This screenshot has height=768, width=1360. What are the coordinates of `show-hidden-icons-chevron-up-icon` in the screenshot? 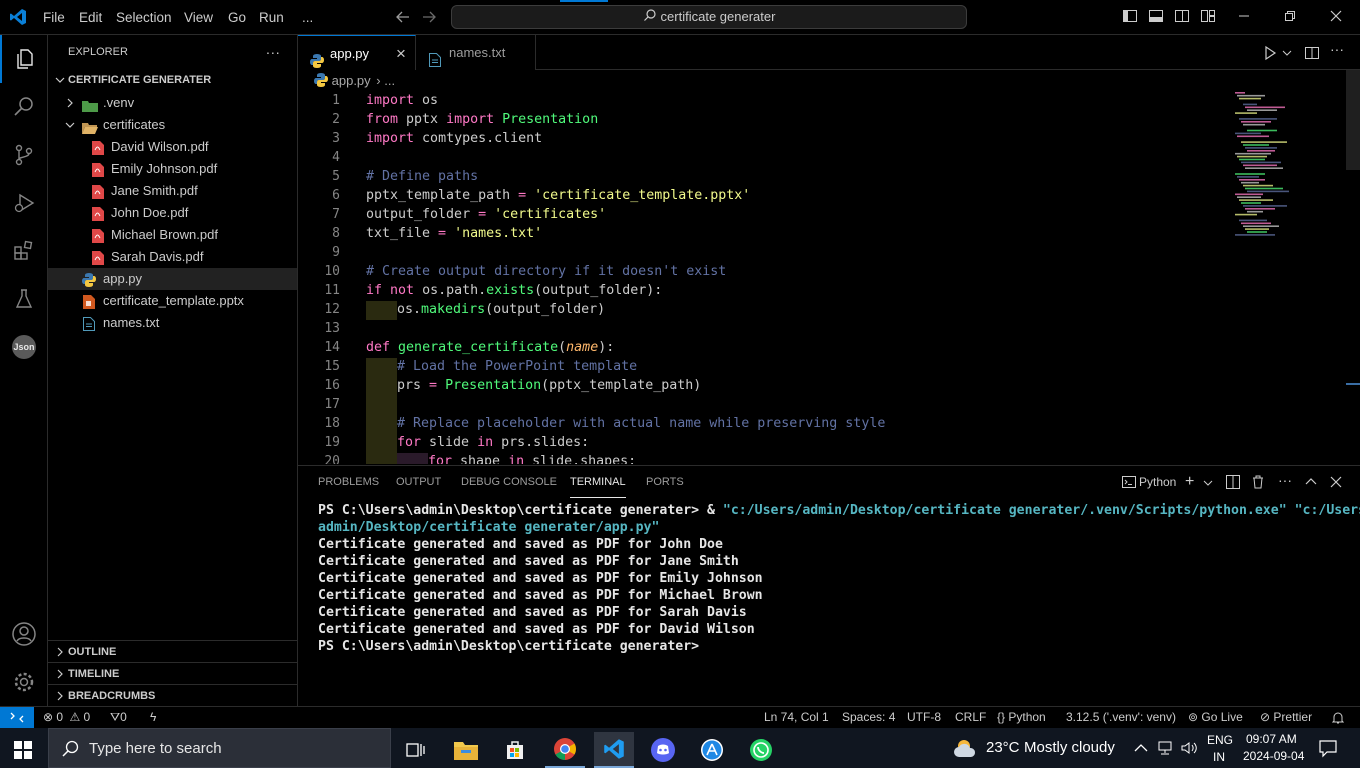 It's located at (1141, 749).